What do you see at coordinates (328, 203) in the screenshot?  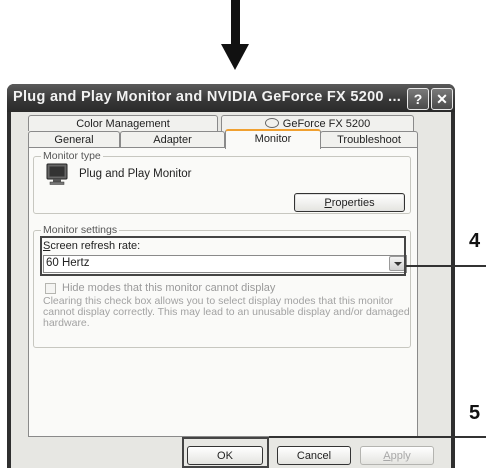 I see `properties-mnemonic: P` at bounding box center [328, 203].